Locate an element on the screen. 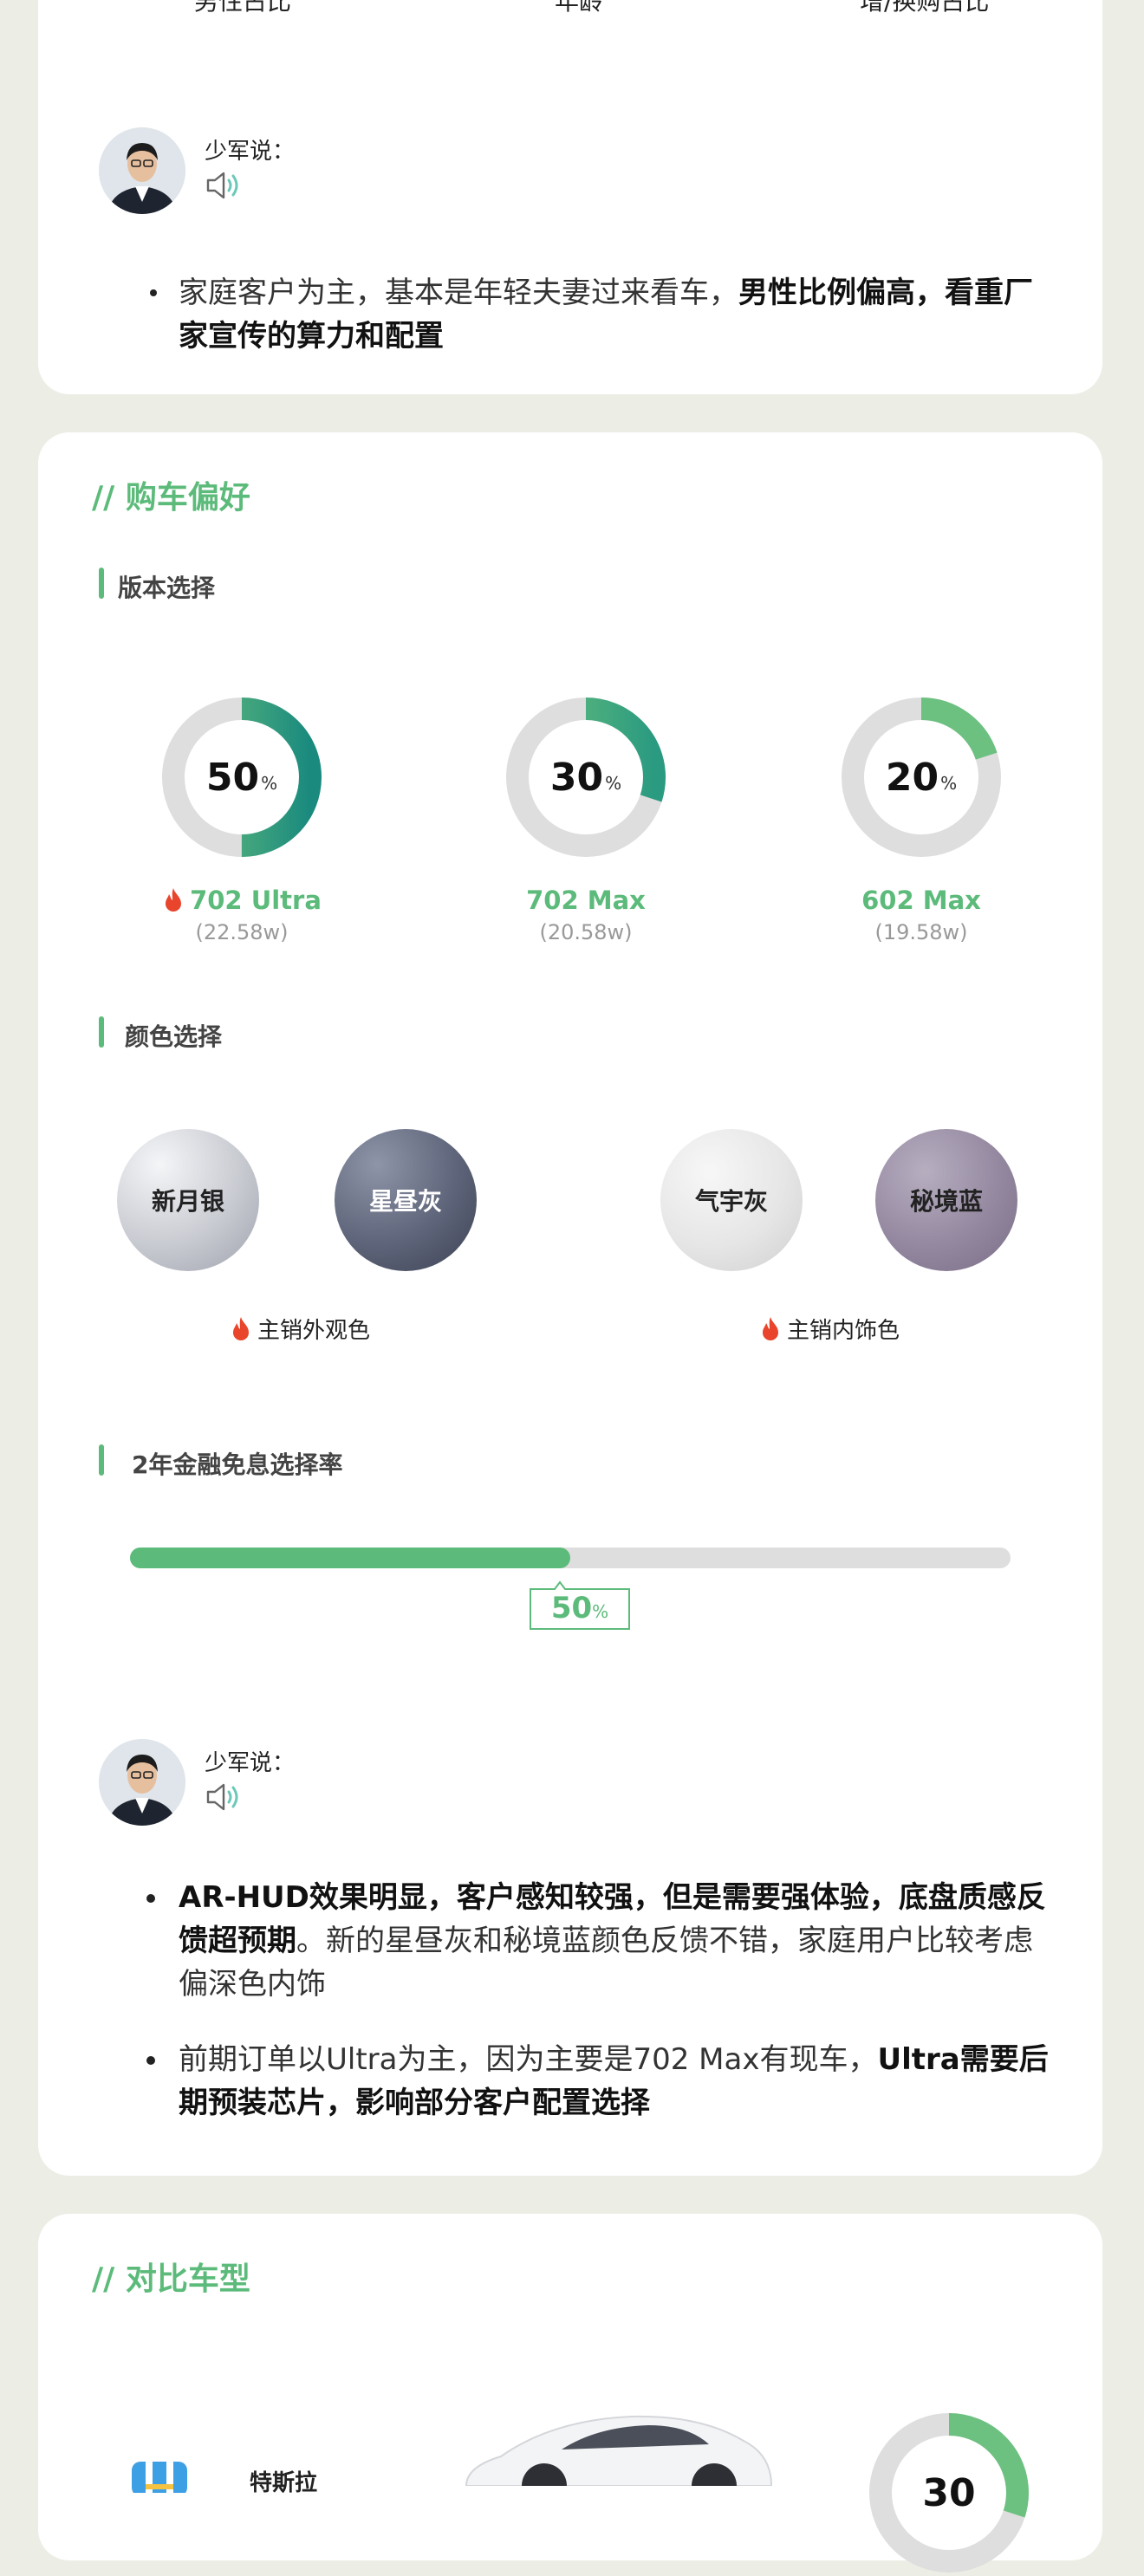 This screenshot has width=1144, height=2576. interior-hot-label: 主销内饰色 is located at coordinates (829, 1329).